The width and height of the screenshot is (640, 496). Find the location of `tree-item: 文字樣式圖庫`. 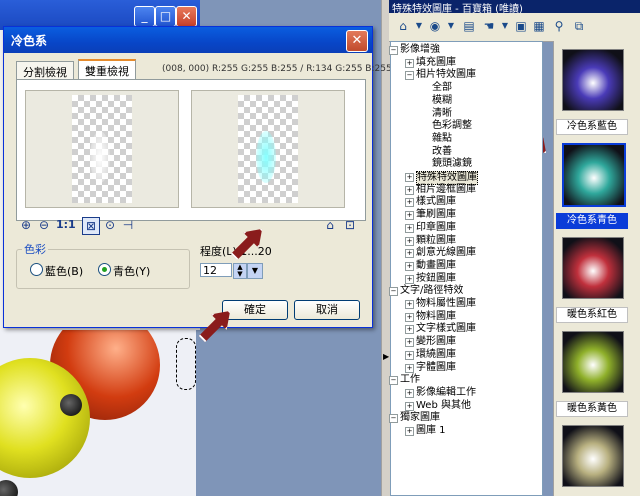

tree-item: 文字樣式圖庫 is located at coordinates (446, 329).